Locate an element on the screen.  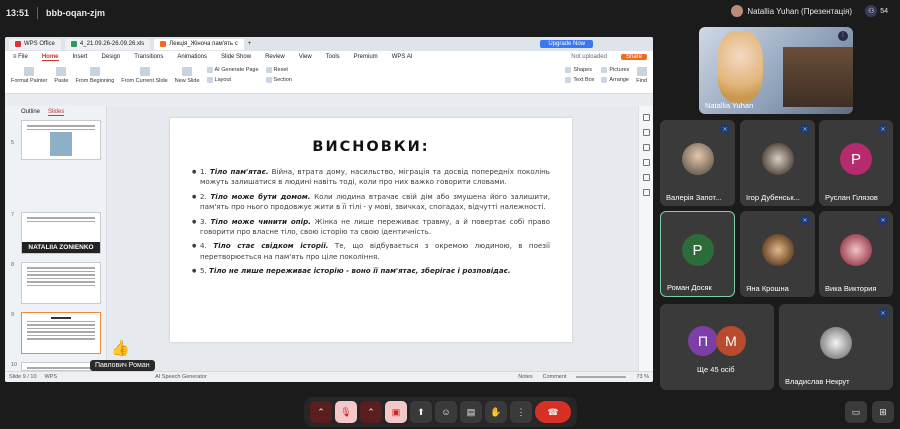
ai-speech-button: AI Speech Generator is located at coordinates (181, 377).